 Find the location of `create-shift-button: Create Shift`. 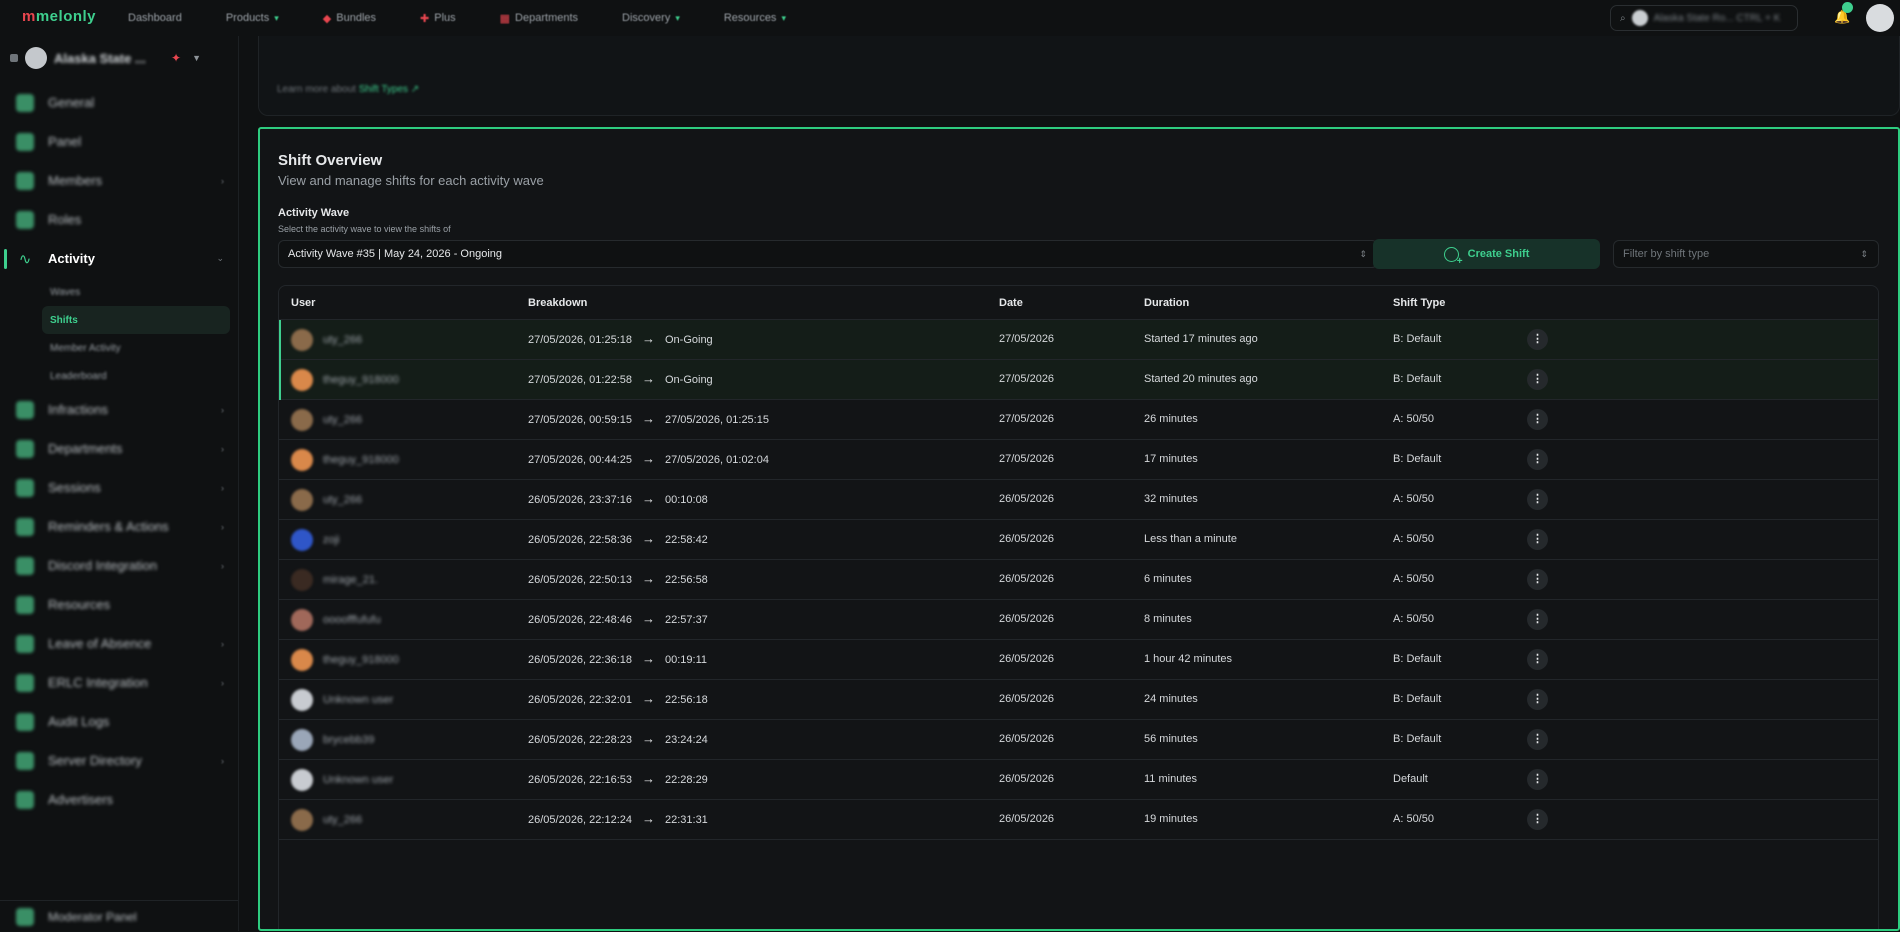

create-shift-button: Create Shift is located at coordinates (1486, 254).